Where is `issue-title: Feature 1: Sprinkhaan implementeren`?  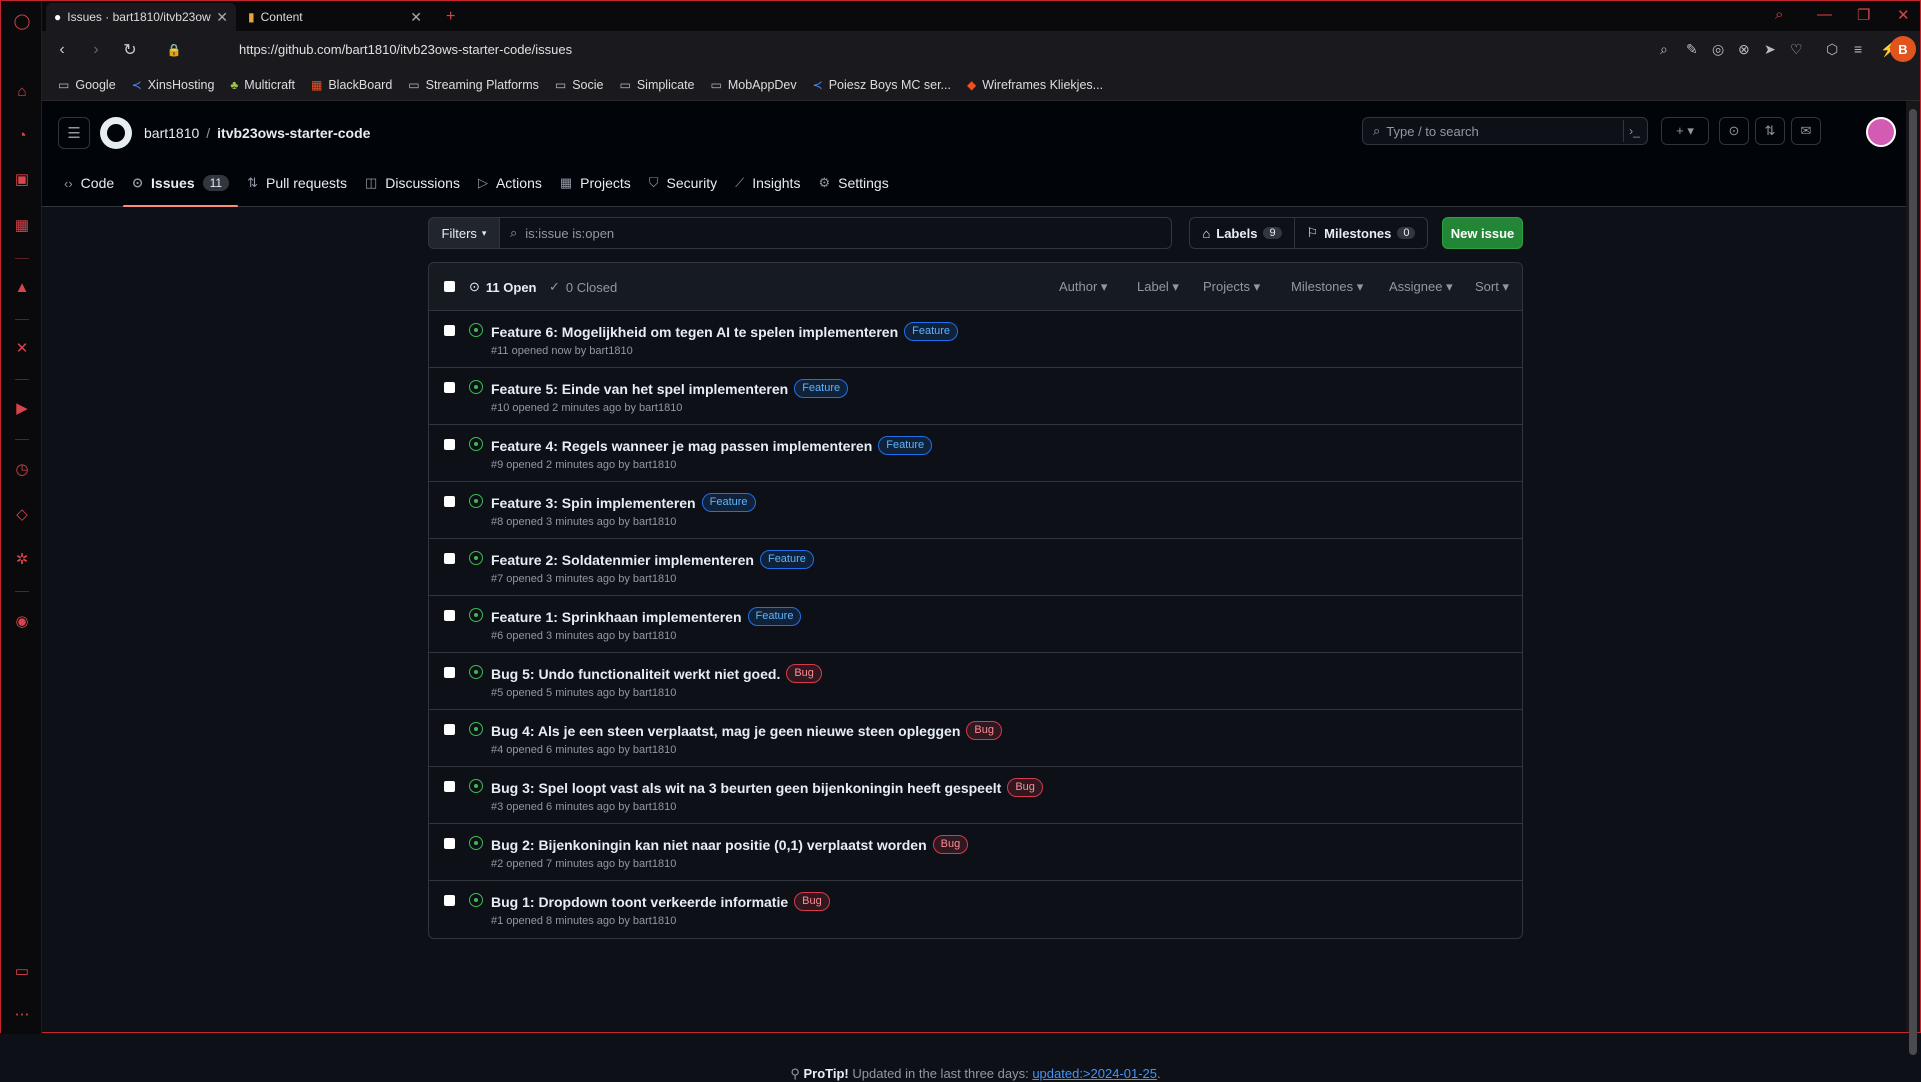 issue-title: Feature 1: Sprinkhaan implementeren is located at coordinates (616, 617).